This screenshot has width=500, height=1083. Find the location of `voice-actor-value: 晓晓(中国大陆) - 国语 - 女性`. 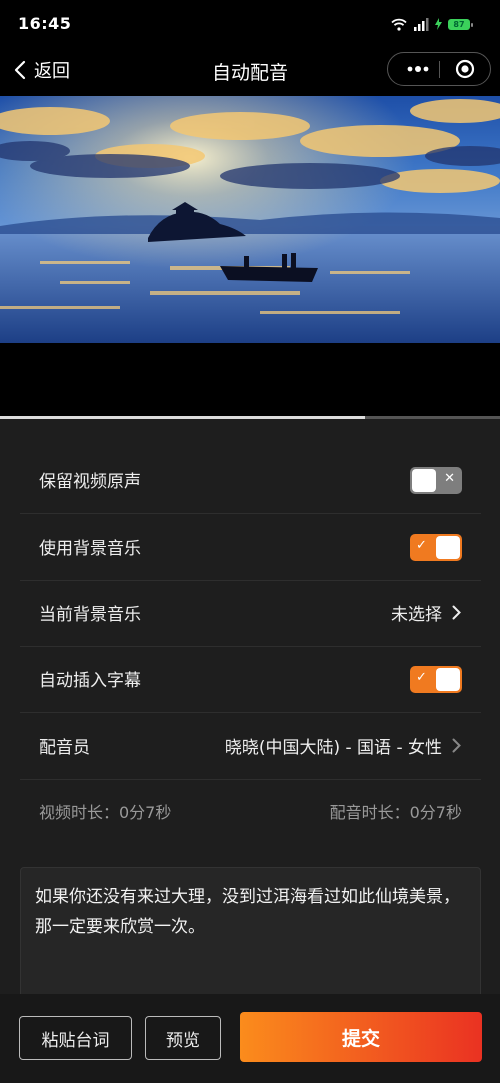

voice-actor-value: 晓晓(中国大陆) - 国语 - 女性 is located at coordinates (333, 748).